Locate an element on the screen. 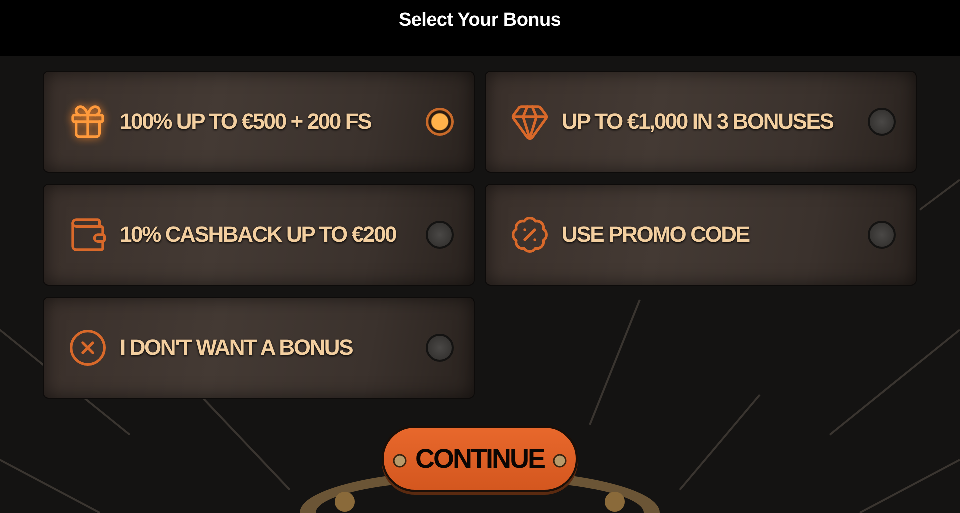 The image size is (960, 513). bonus-option: USE PROMO CODE is located at coordinates (701, 235).